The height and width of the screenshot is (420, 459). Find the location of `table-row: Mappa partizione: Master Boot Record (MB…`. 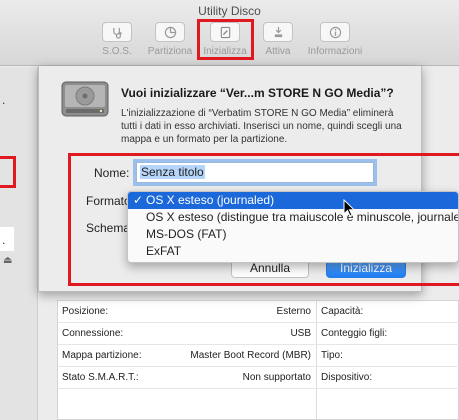

table-row: Mappa partizione: Master Boot Record (MB… is located at coordinates (258, 356).